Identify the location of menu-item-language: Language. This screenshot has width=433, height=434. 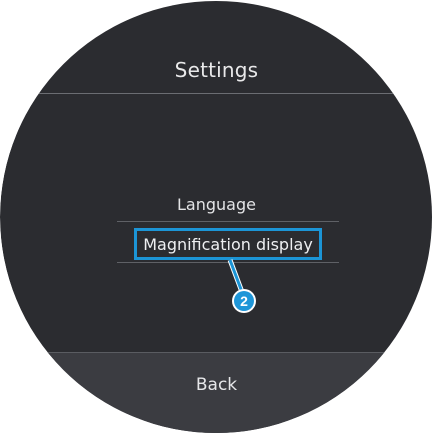
(216, 207).